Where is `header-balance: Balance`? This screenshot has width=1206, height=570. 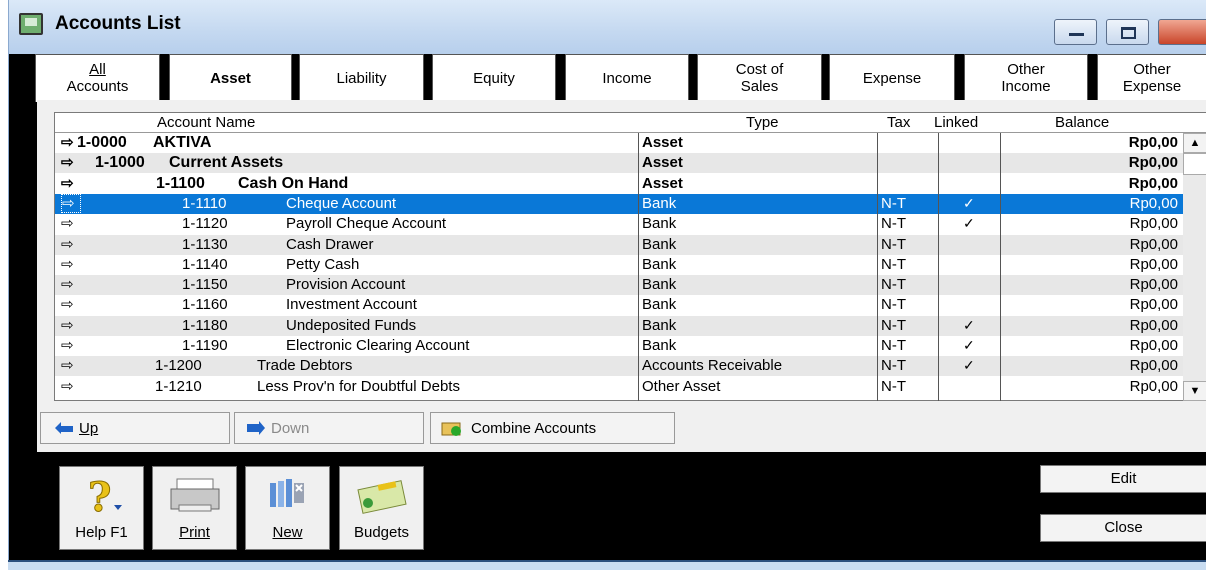 header-balance: Balance is located at coordinates (1082, 122).